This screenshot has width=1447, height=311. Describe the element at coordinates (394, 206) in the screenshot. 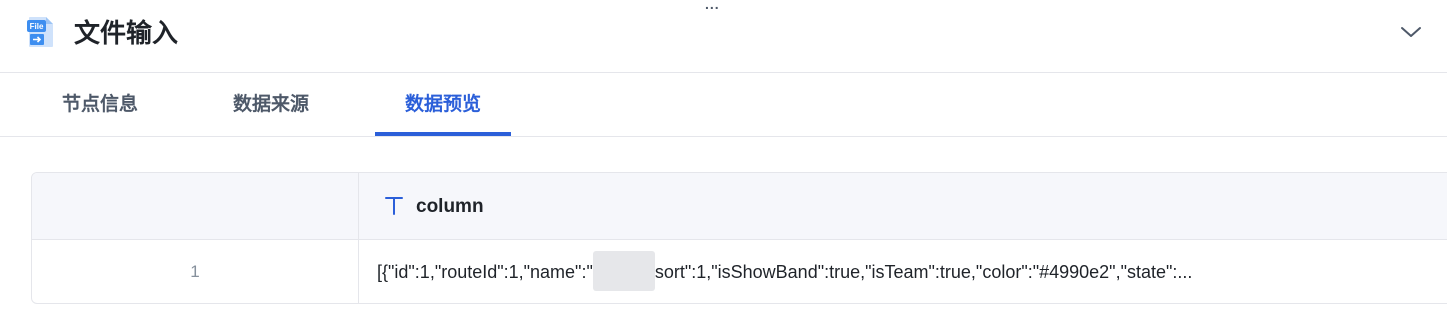

I see `text-type-icon` at that location.